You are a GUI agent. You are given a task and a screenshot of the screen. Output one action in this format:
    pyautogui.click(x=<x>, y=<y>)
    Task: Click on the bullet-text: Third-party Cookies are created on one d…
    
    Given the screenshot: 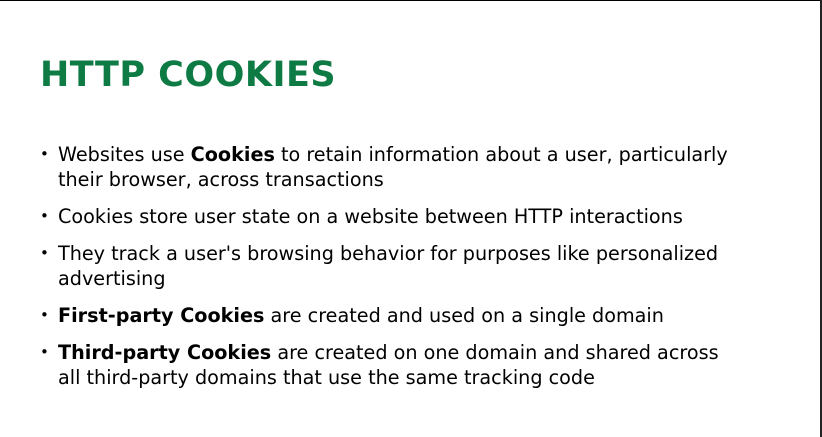 What is the action you would take?
    pyautogui.click(x=388, y=365)
    